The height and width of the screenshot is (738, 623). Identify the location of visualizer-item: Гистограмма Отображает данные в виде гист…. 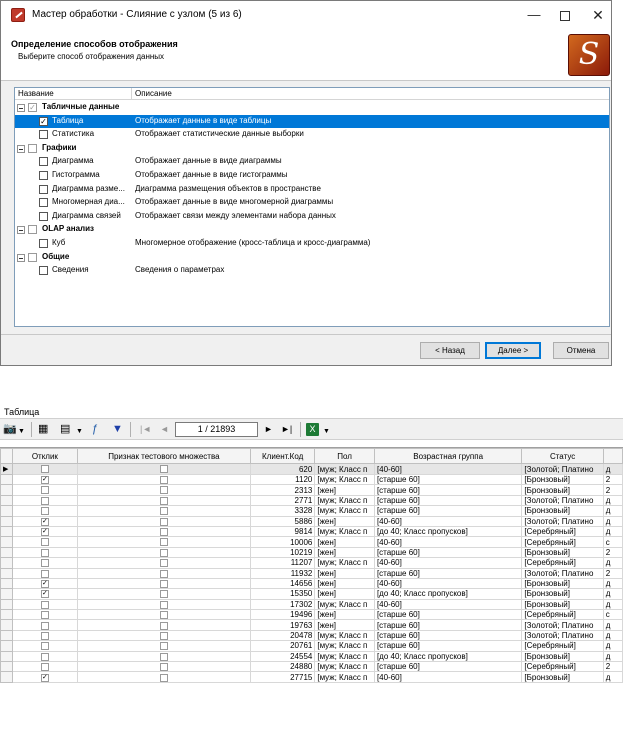
(312, 175).